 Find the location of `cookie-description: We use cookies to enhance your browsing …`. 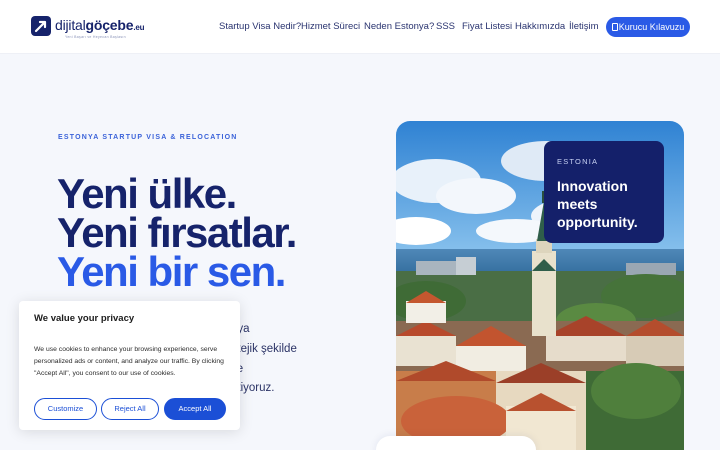

cookie-description: We use cookies to enhance your browsing … is located at coordinates (129, 361).